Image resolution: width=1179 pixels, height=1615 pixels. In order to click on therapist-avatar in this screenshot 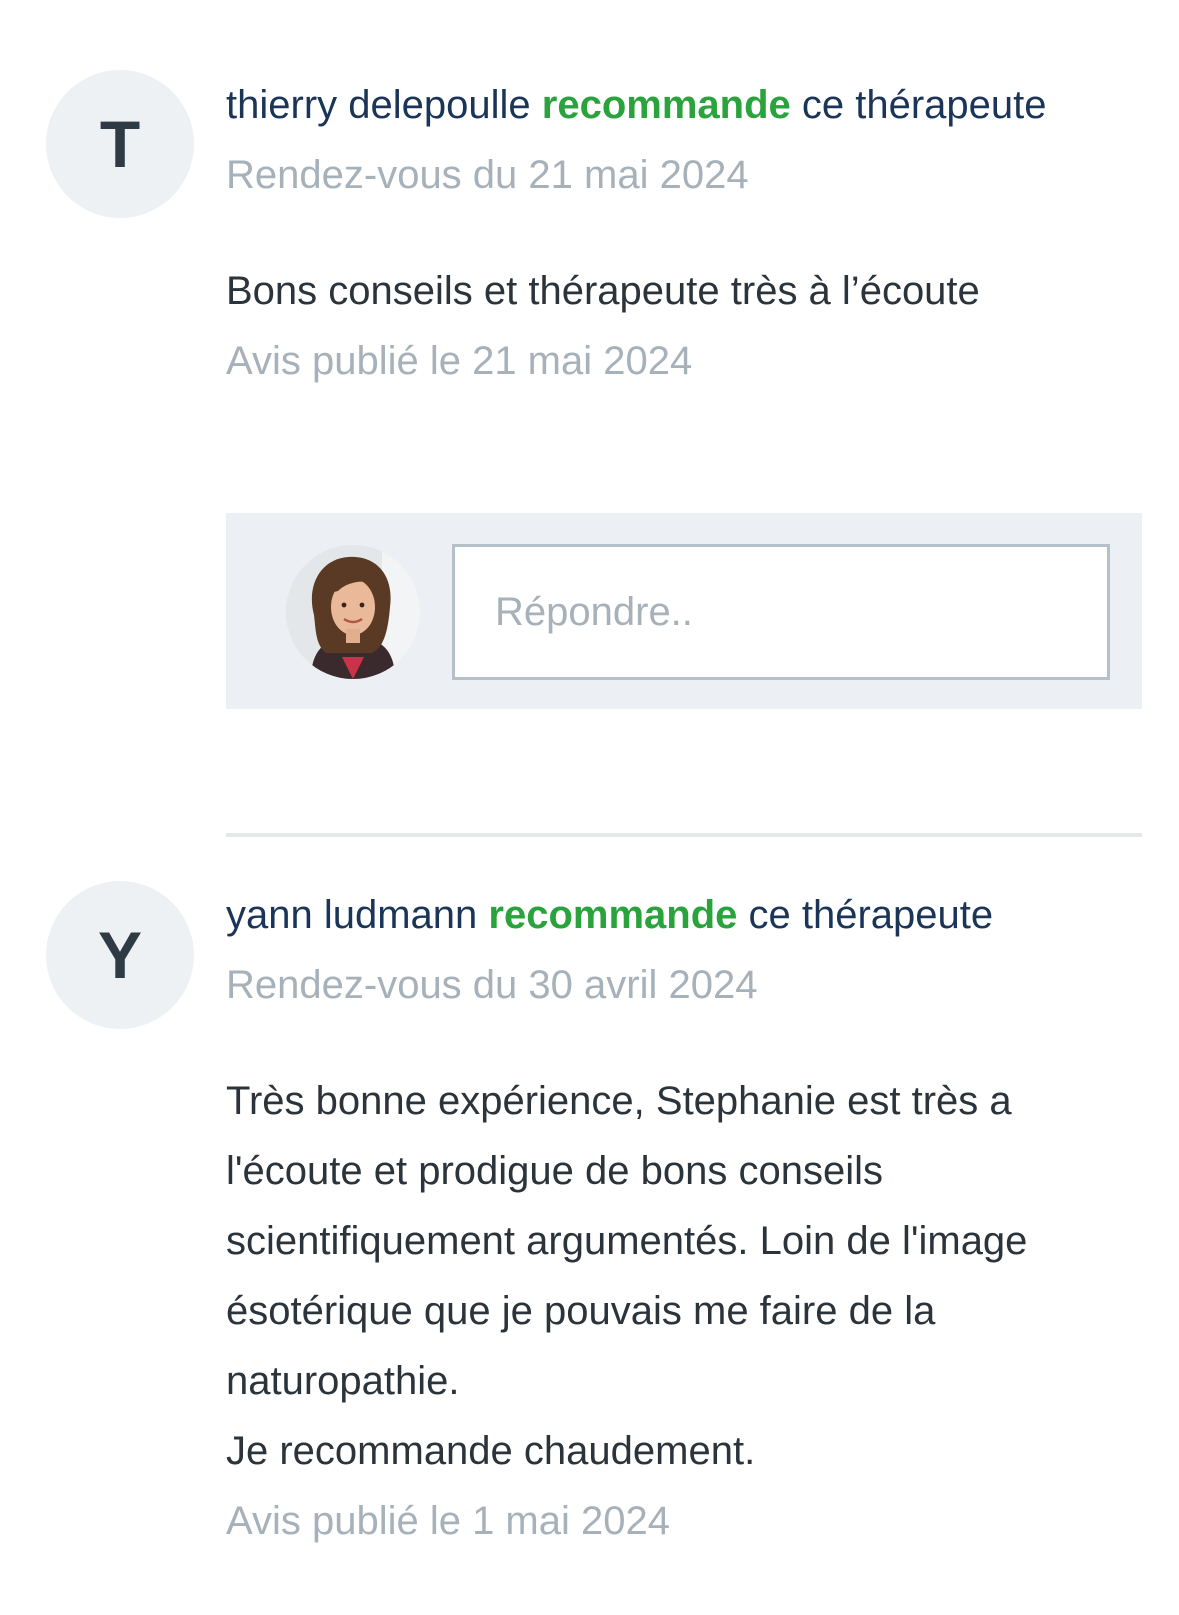, I will do `click(353, 612)`.